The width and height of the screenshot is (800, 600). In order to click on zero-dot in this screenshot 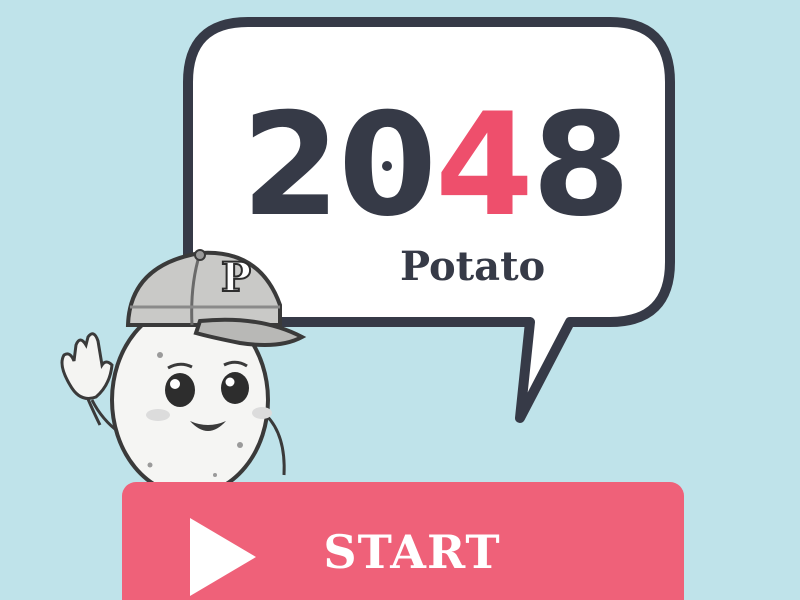, I will do `click(386, 166)`.